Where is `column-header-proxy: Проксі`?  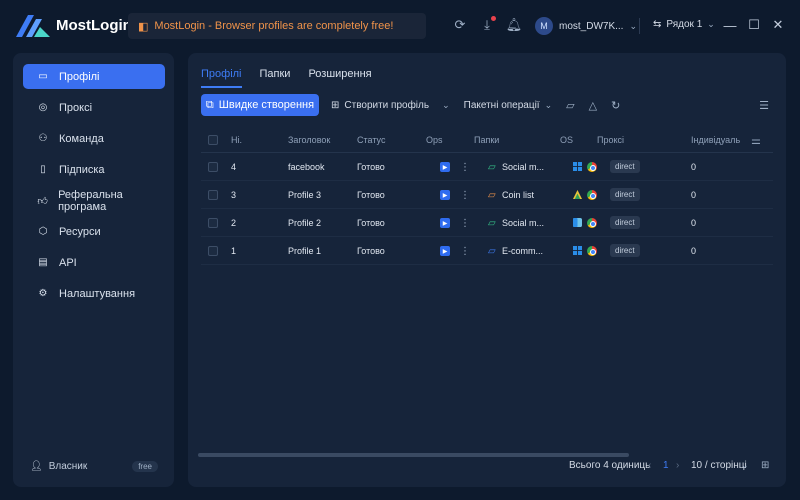
column-header-proxy: Проксі is located at coordinates (610, 140).